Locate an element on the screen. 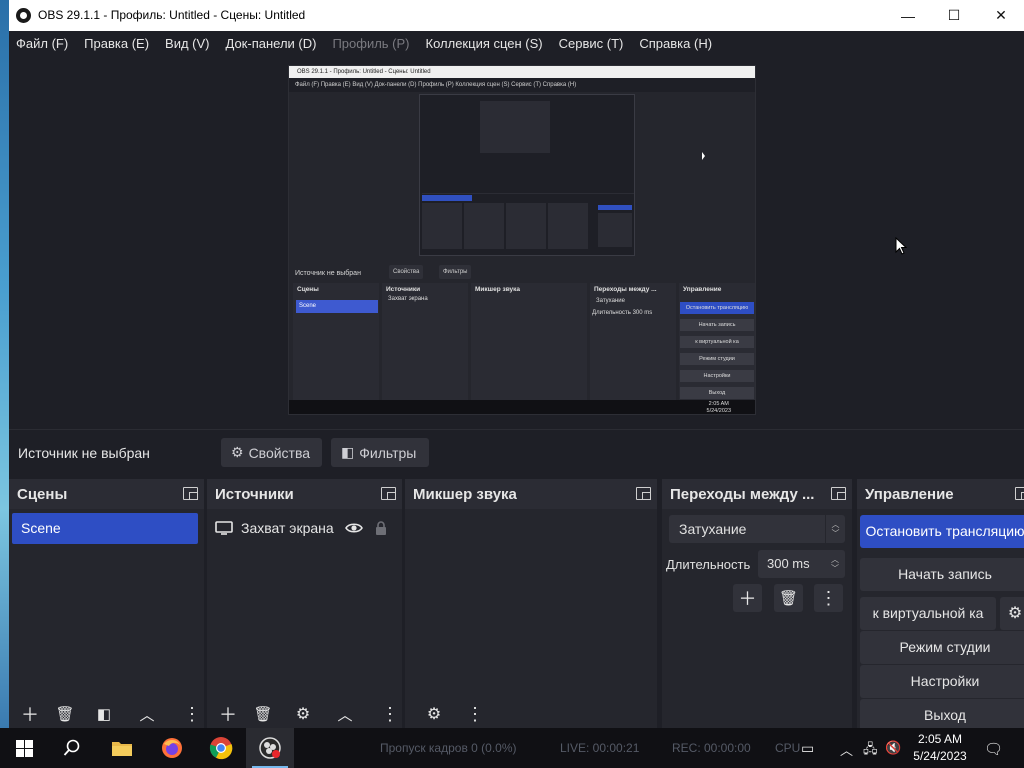 Image resolution: width=1024 pixels, height=768 pixels. obs-logo-icon is located at coordinates (23, 15).